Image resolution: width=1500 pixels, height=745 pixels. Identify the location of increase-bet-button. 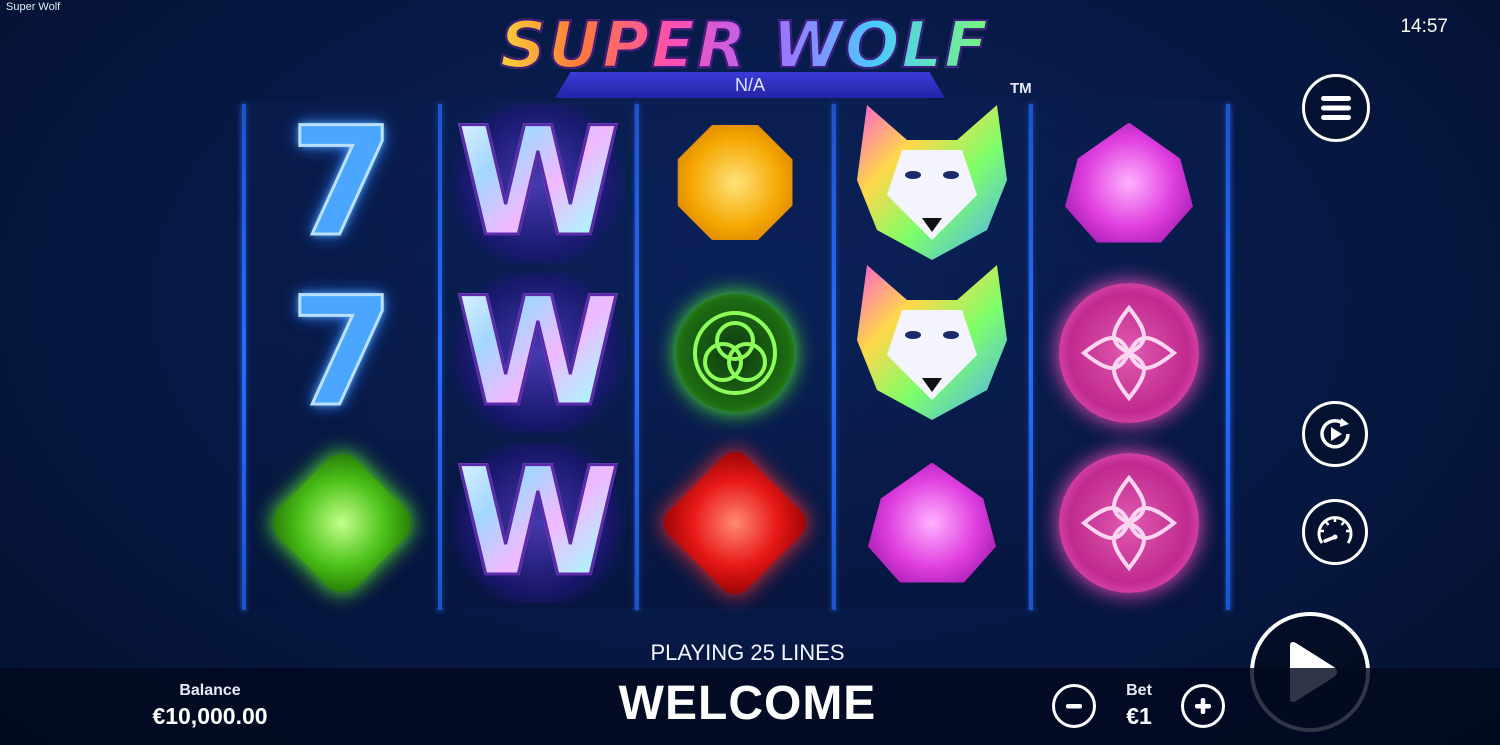
(1203, 706).